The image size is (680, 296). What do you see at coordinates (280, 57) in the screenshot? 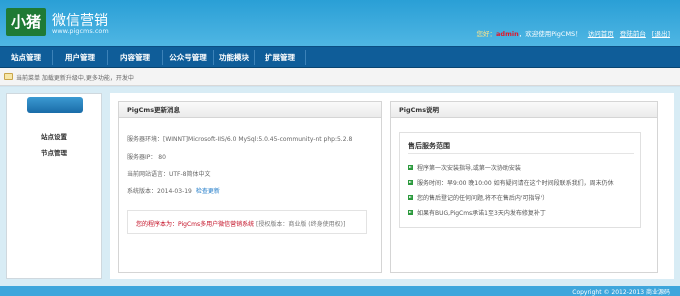
I see `nav-item-extensions: 扩展管理` at bounding box center [280, 57].